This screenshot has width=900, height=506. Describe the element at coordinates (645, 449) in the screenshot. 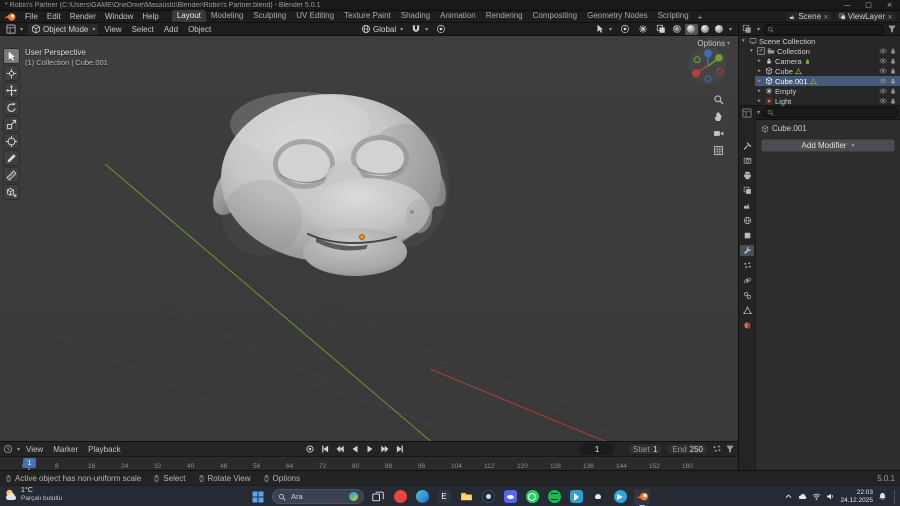

I see `frame-start-field: Start 1` at that location.